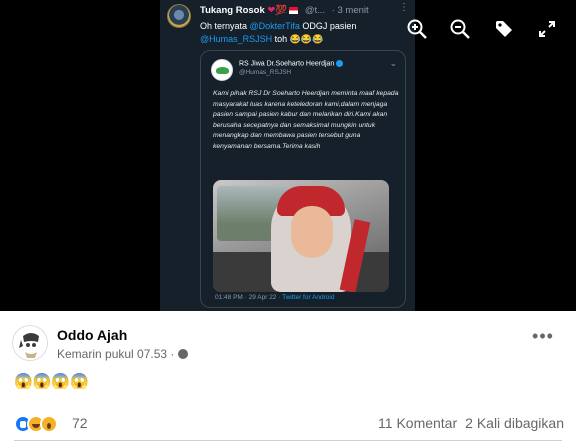 Image resolution: width=576 pixels, height=441 pixels. I want to click on tweet-more-icon: ⋮, so click(404, 7).